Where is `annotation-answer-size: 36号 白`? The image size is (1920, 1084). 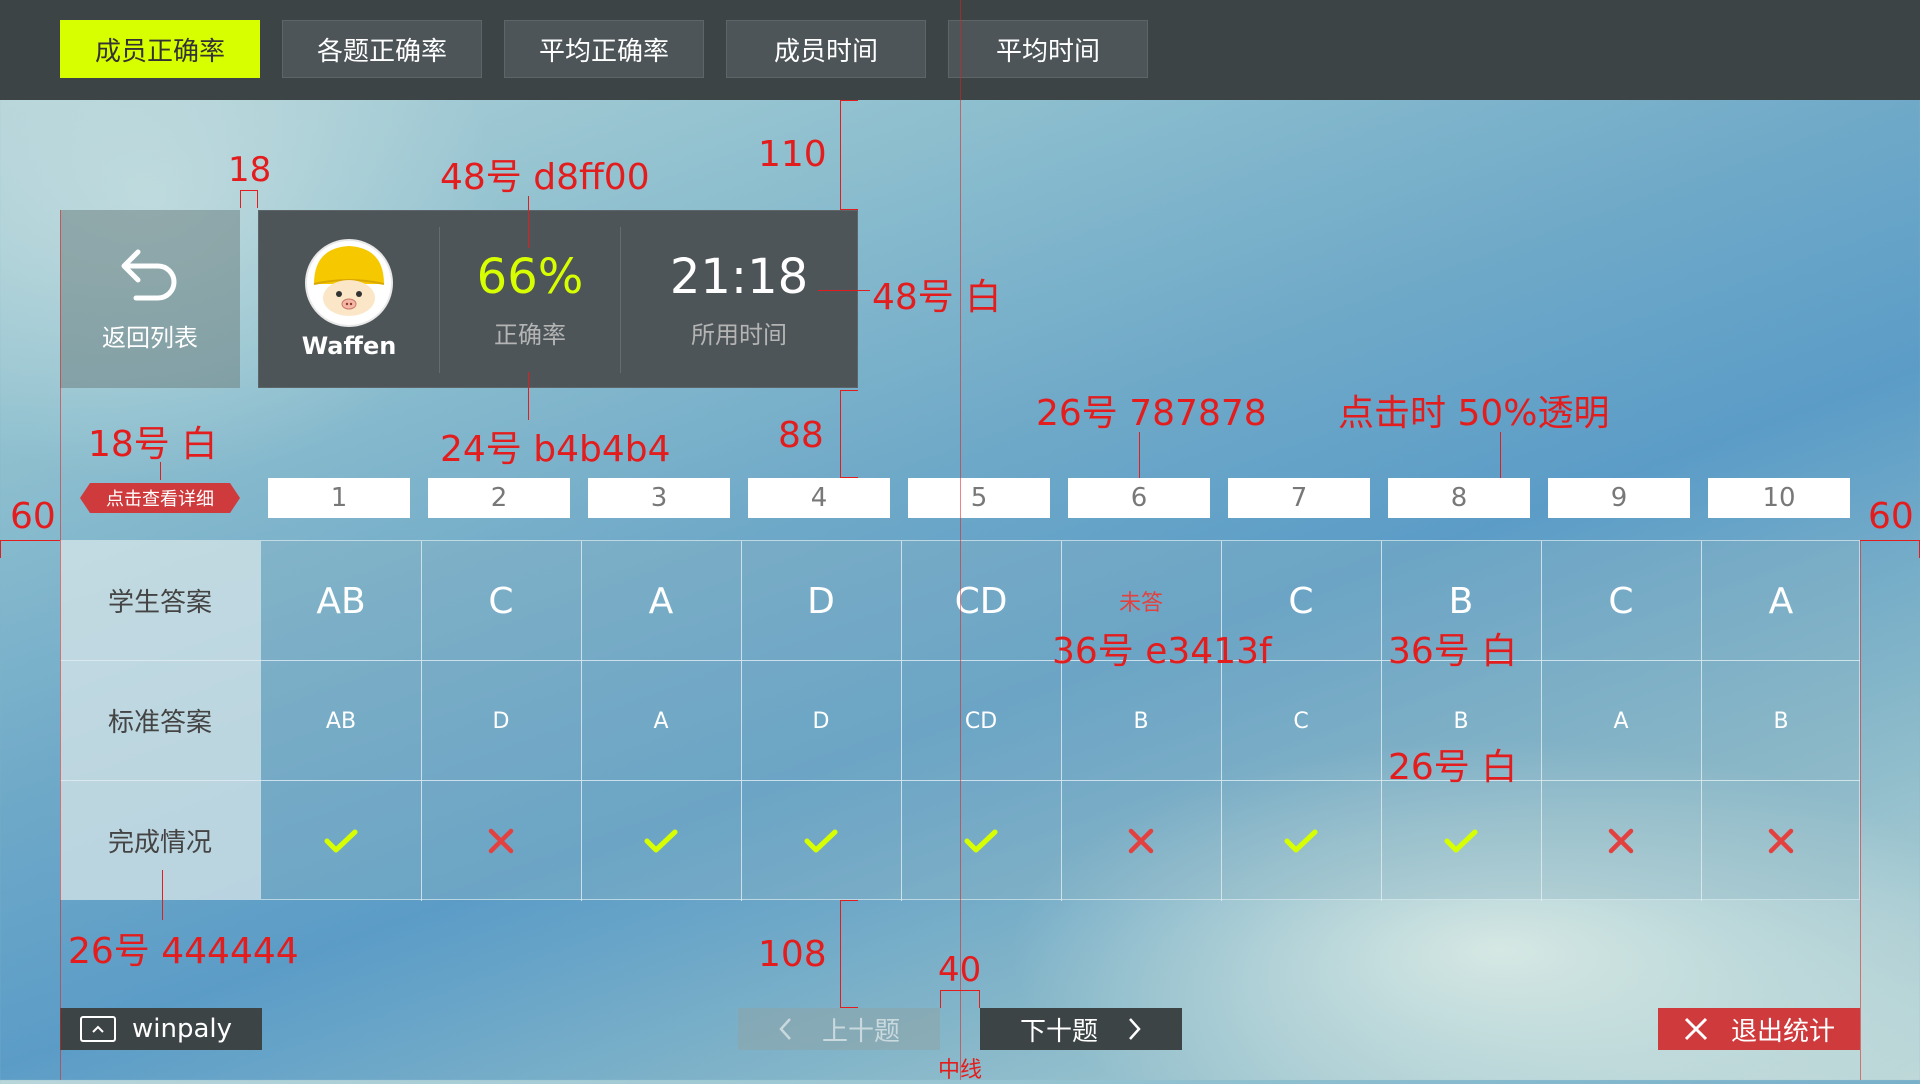
annotation-answer-size: 36号 白 is located at coordinates (1453, 651).